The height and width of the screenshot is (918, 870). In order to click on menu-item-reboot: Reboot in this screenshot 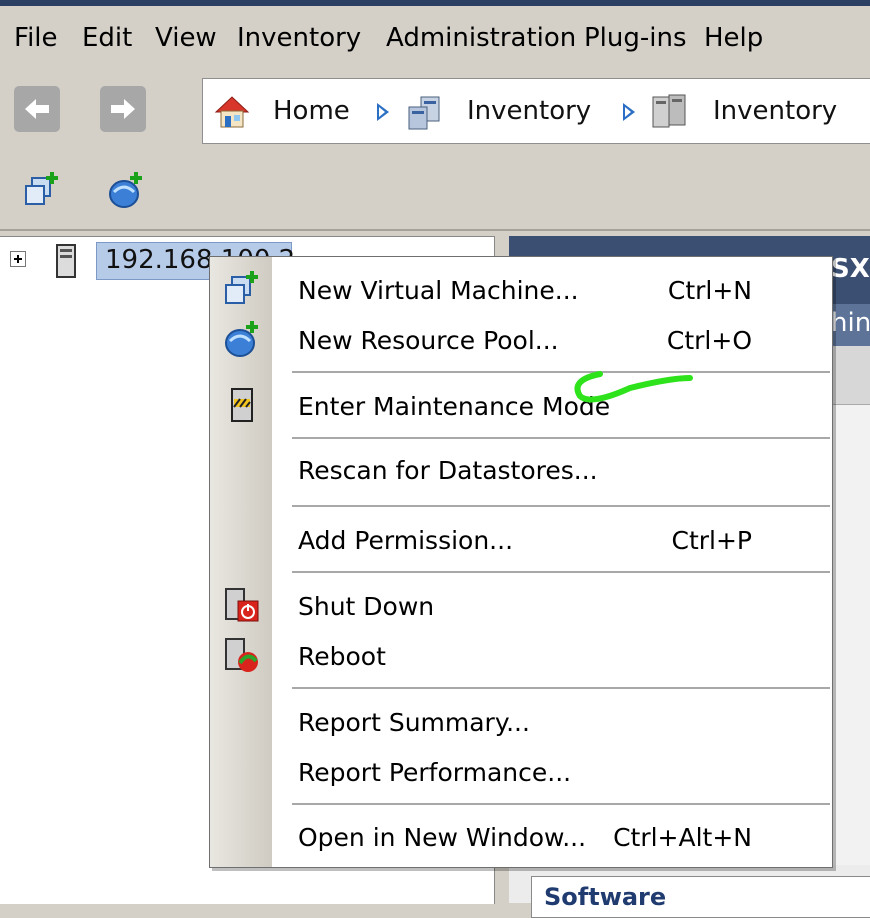, I will do `click(342, 657)`.